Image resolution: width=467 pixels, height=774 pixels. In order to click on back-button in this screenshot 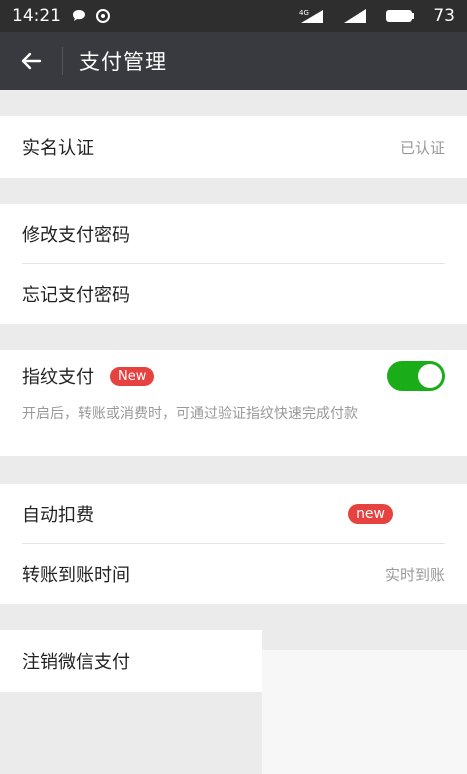, I will do `click(31, 61)`.